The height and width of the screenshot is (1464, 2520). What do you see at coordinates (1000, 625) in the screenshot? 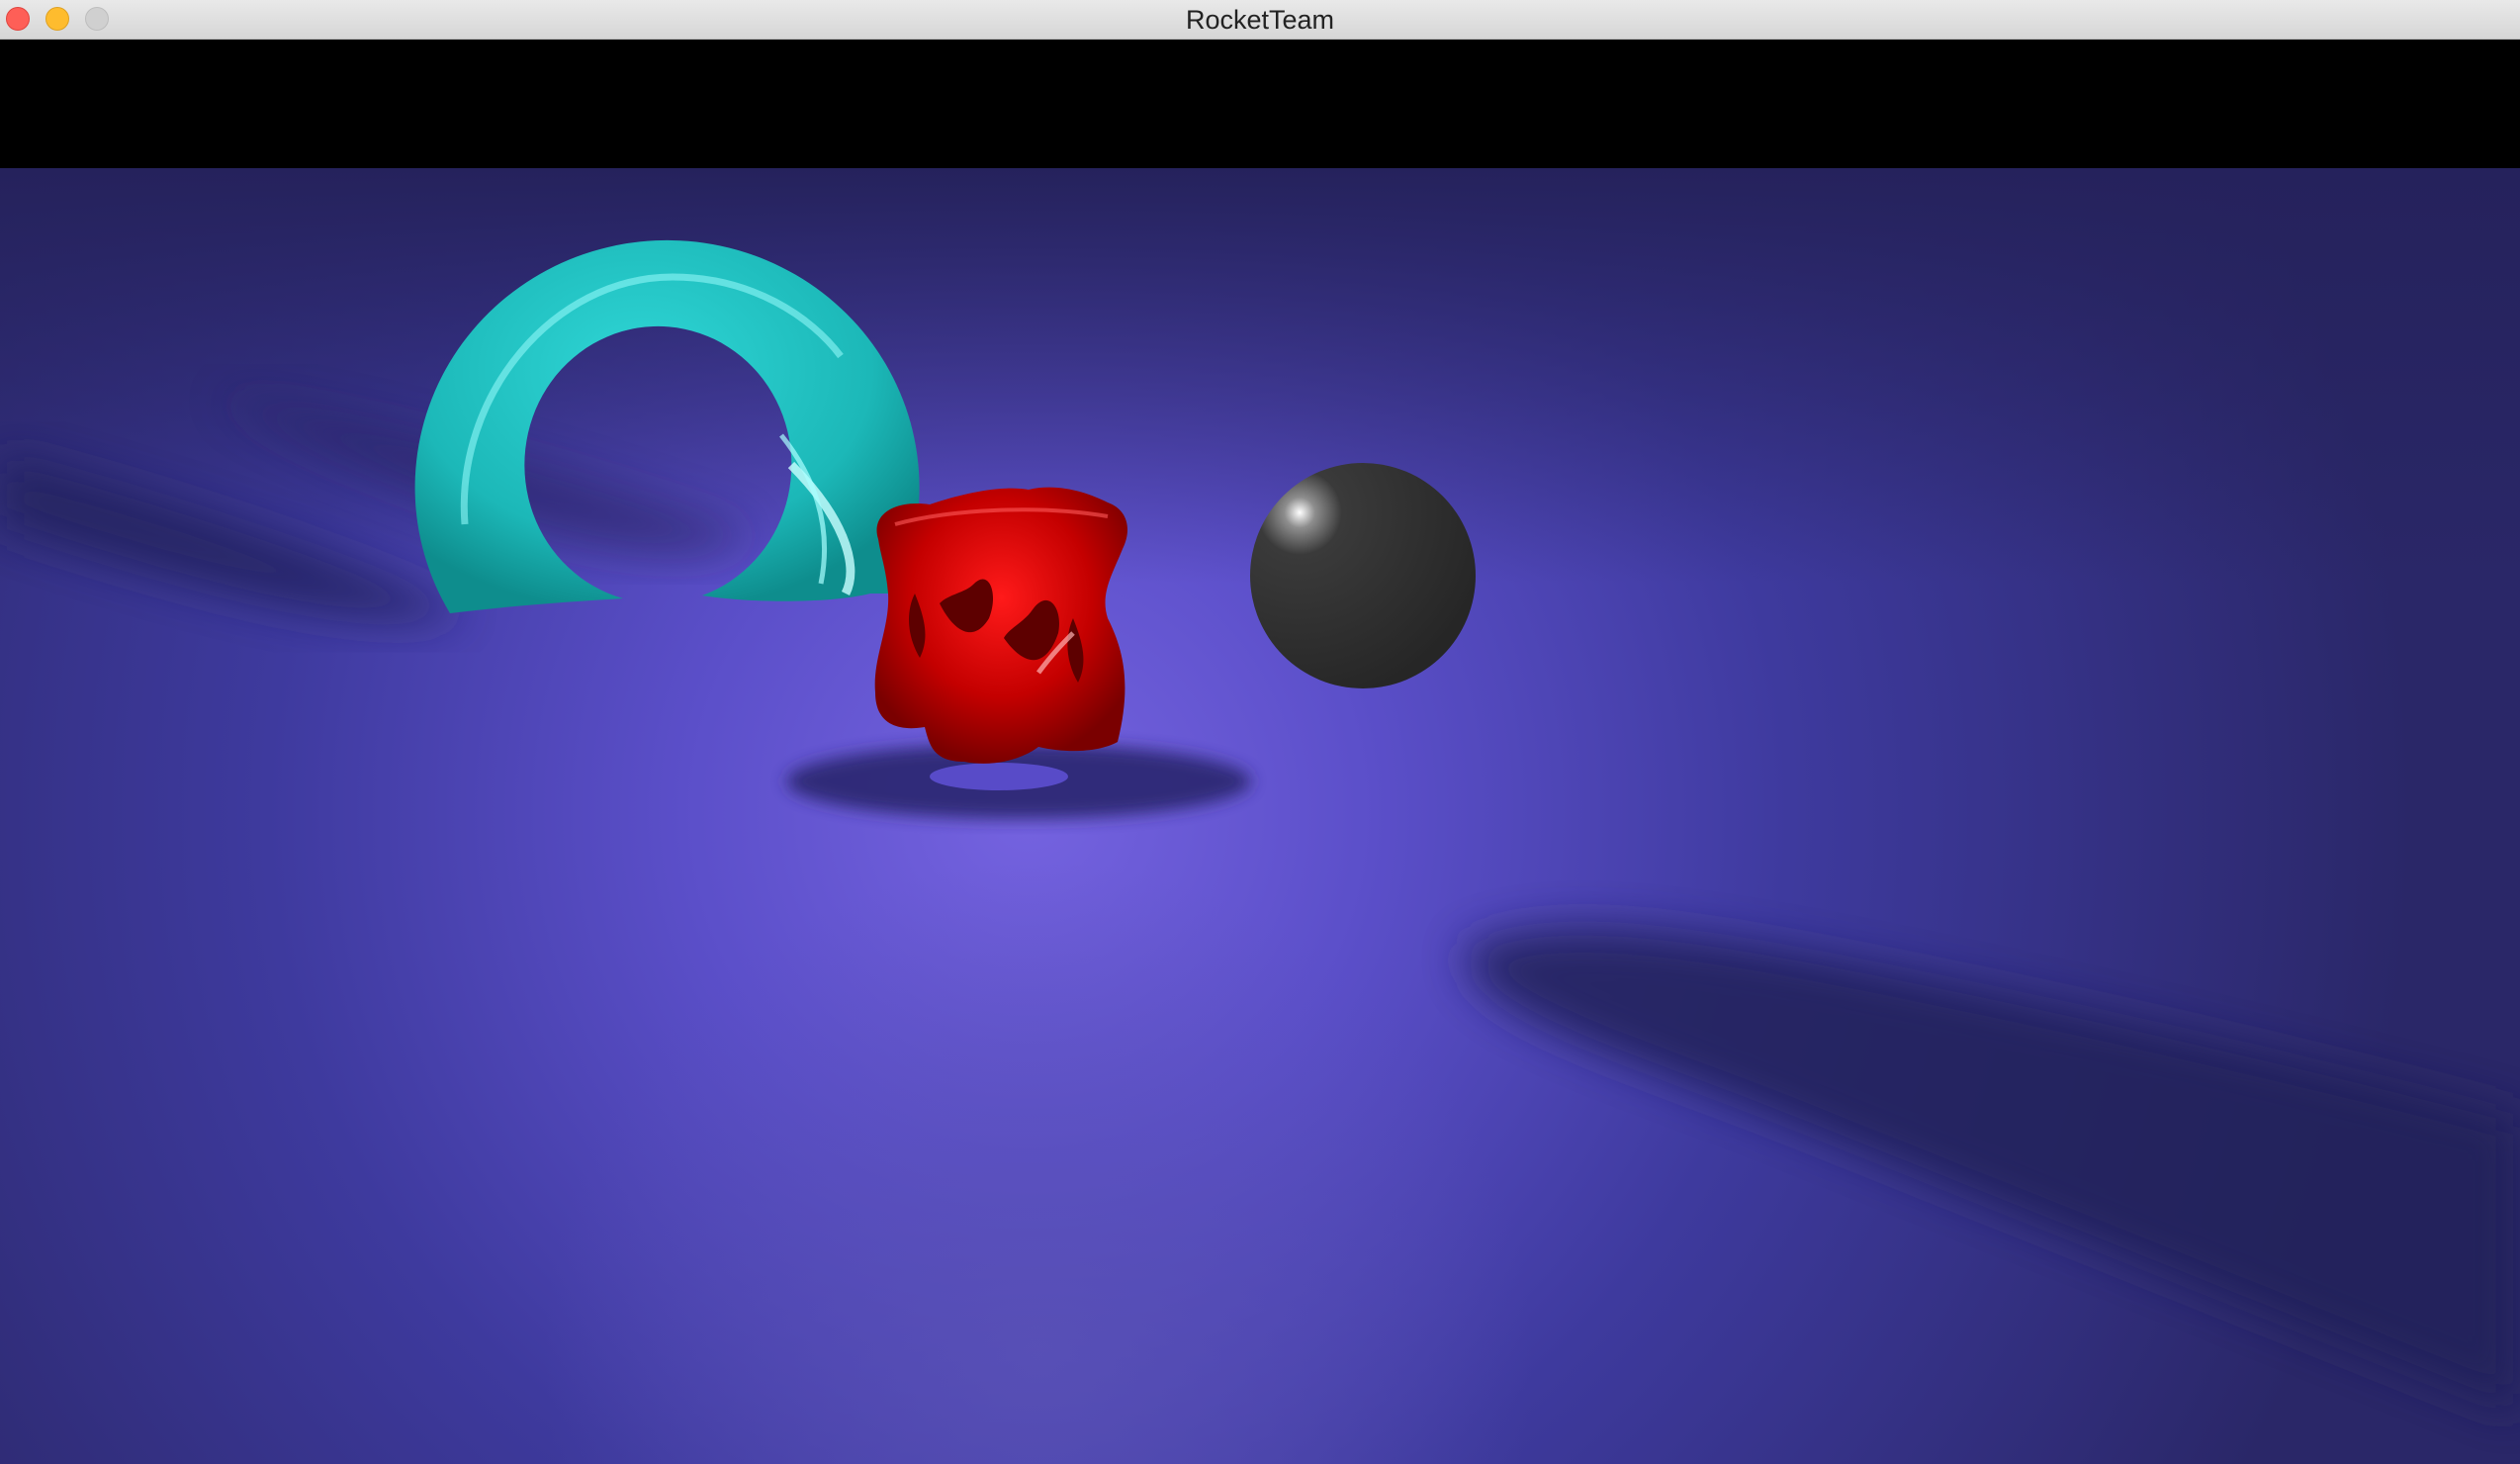
I see `red-knot-object` at bounding box center [1000, 625].